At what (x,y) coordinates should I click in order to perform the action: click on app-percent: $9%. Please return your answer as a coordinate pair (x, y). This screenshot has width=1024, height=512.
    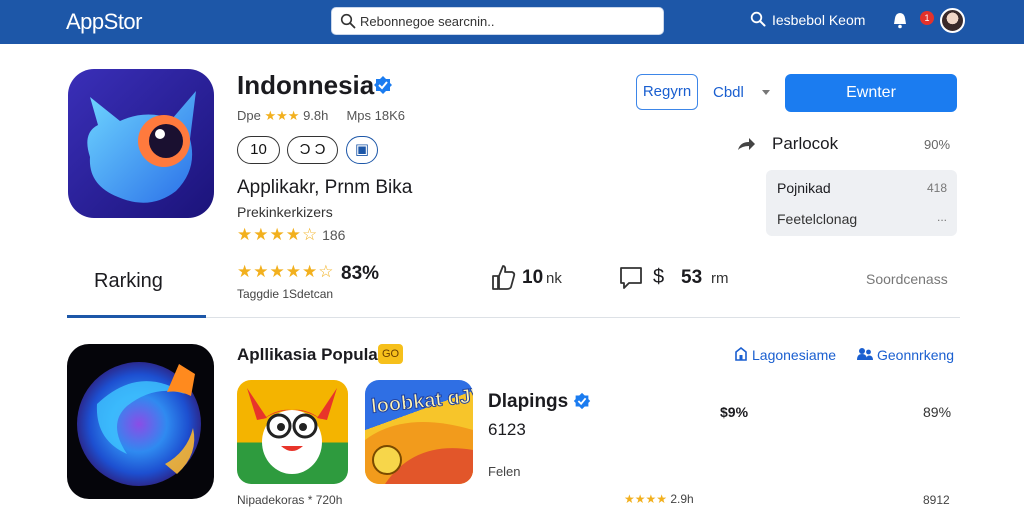
    Looking at the image, I should click on (734, 412).